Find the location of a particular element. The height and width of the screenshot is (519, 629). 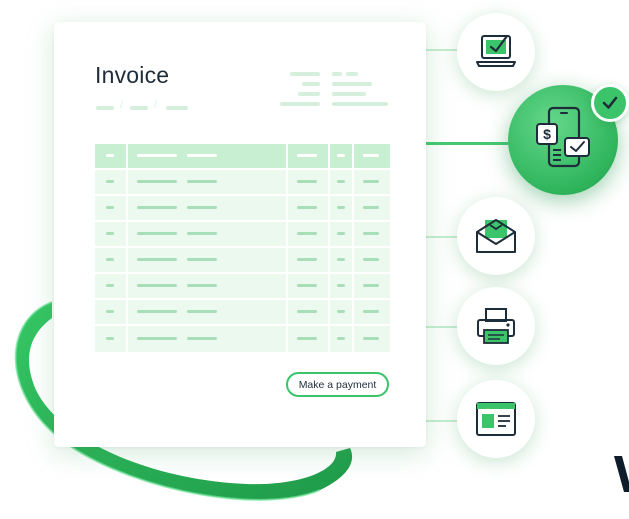

table-header-row is located at coordinates (242, 156).